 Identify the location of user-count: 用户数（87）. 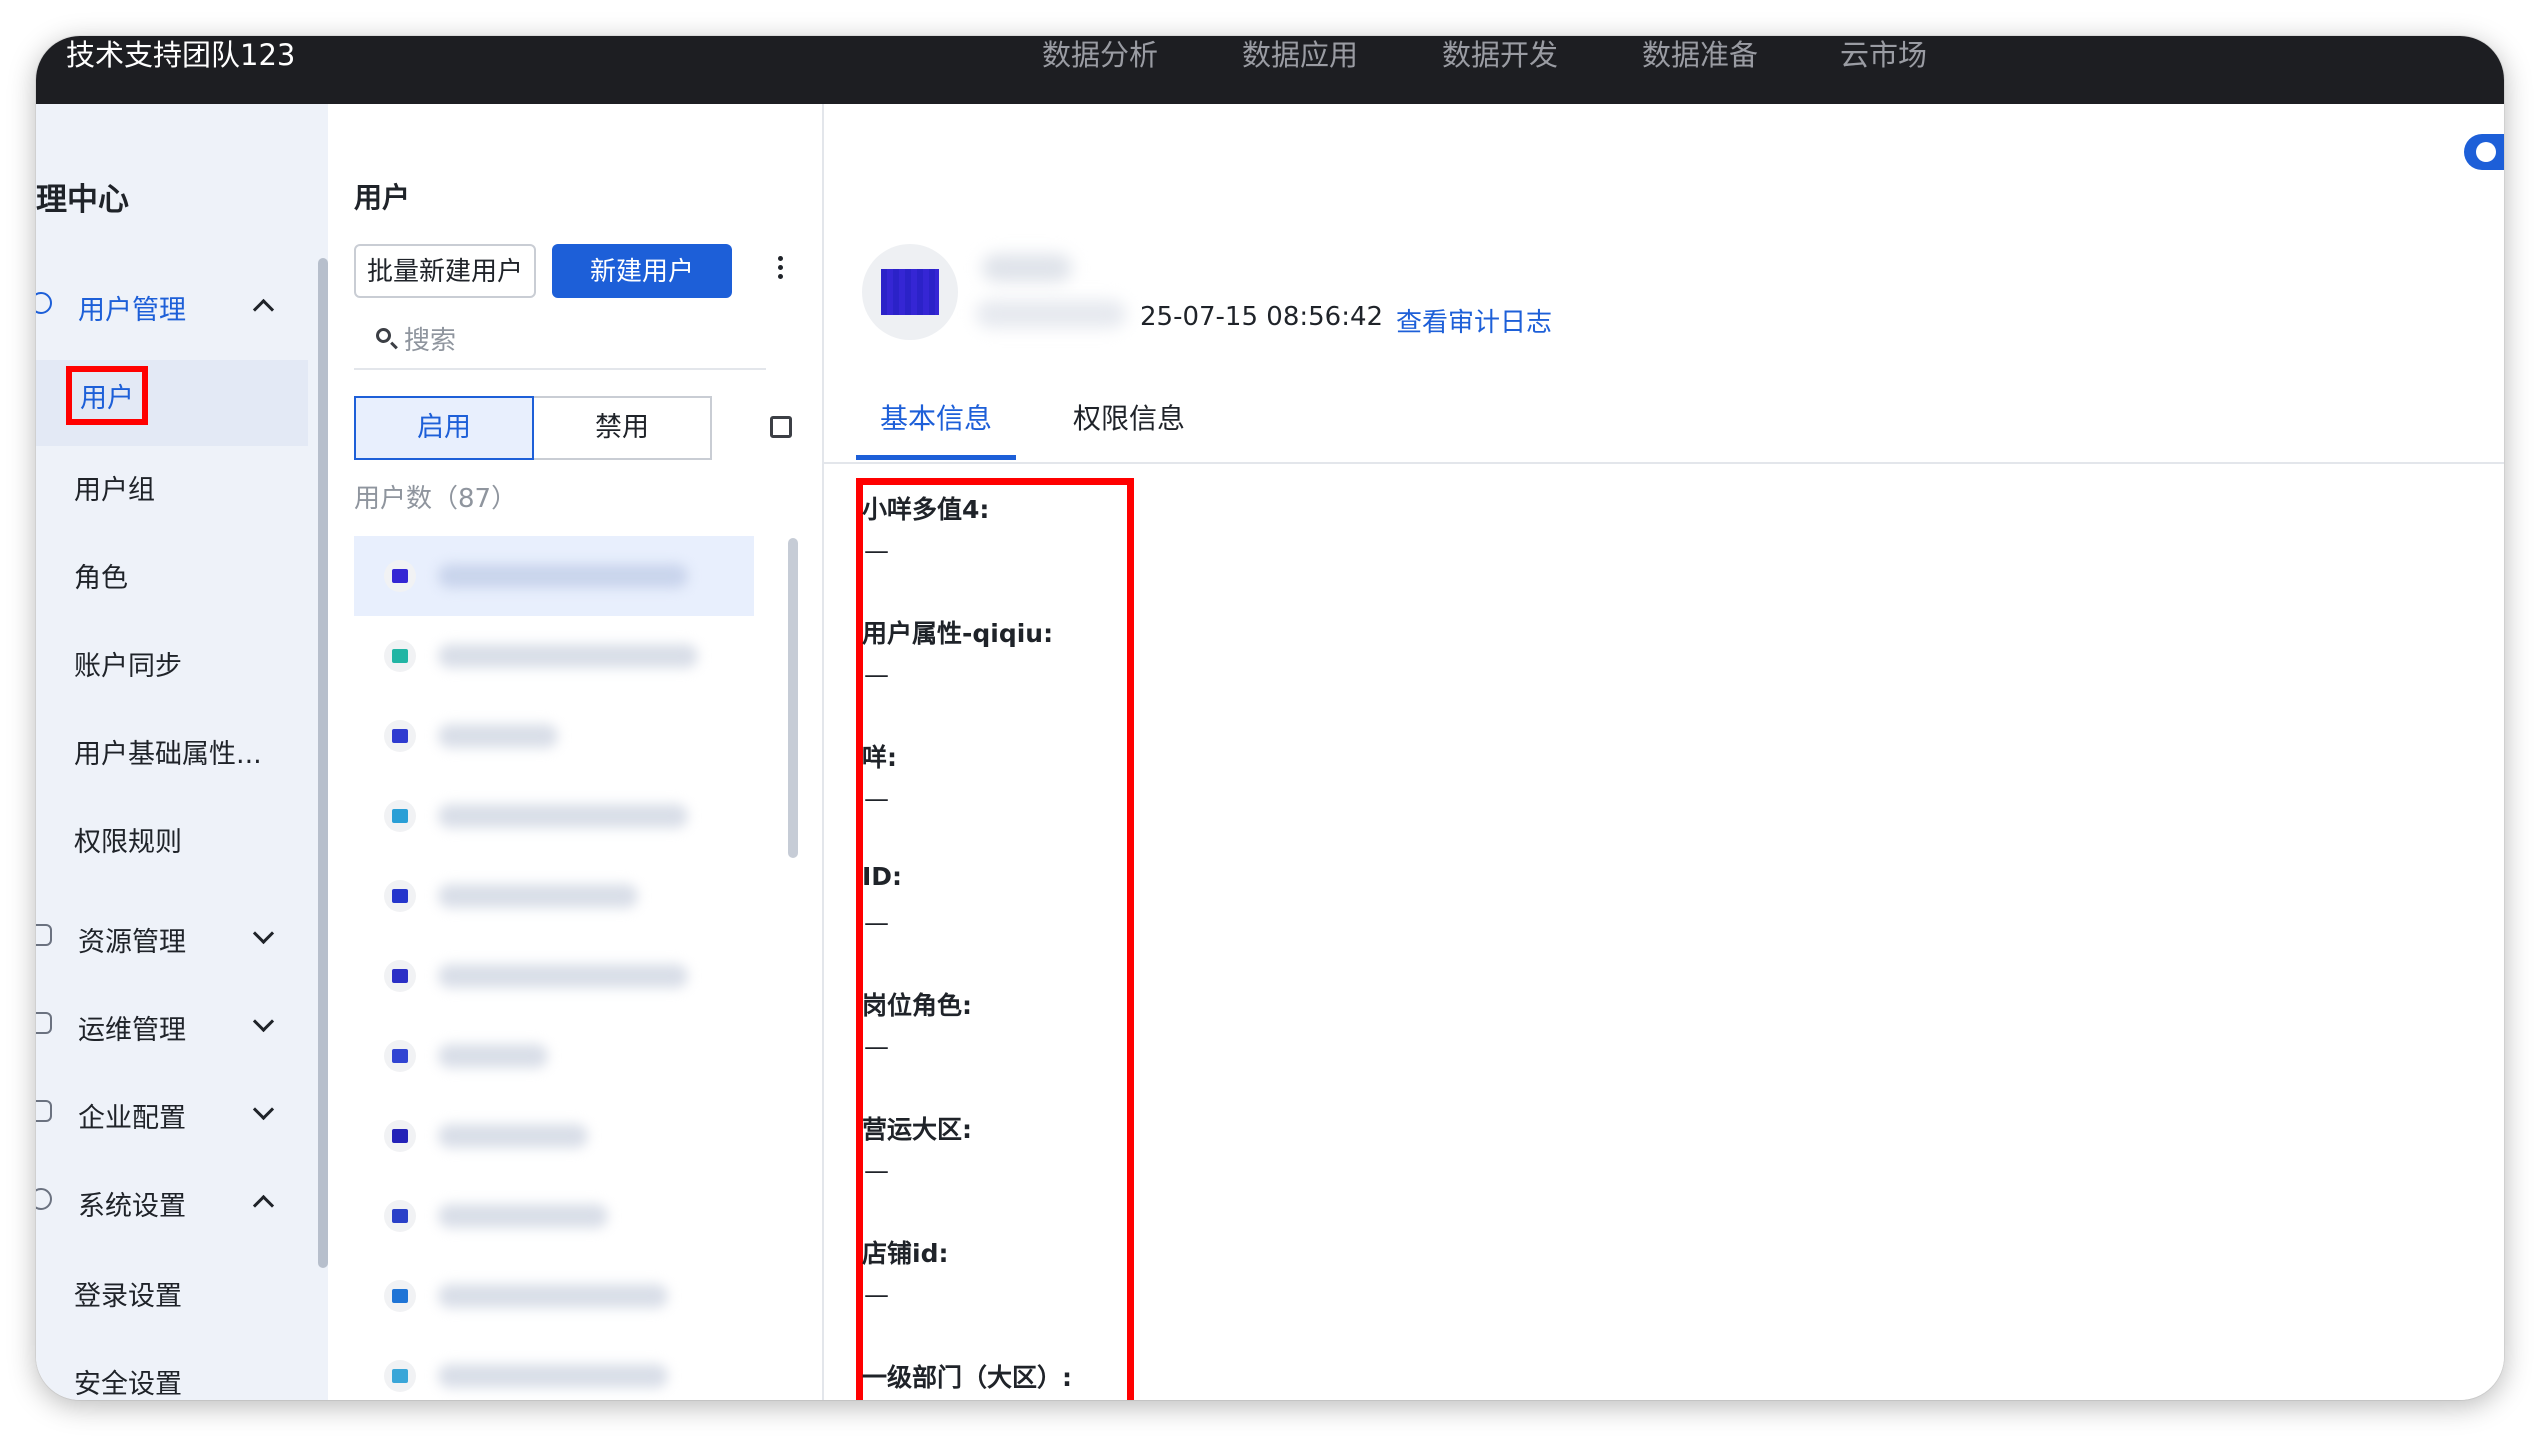
(436, 499).